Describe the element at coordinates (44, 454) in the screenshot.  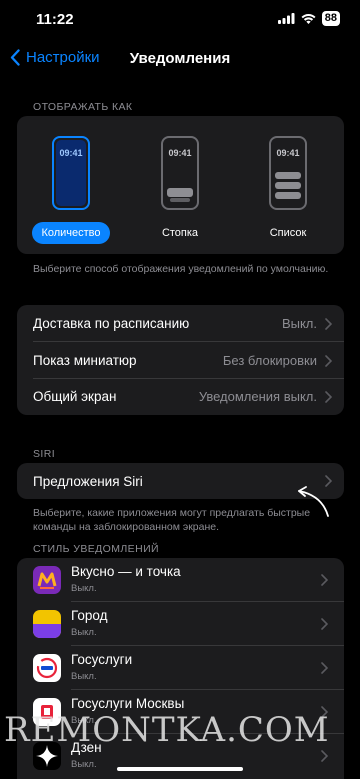
I see `siri-section-header: SIRI` at that location.